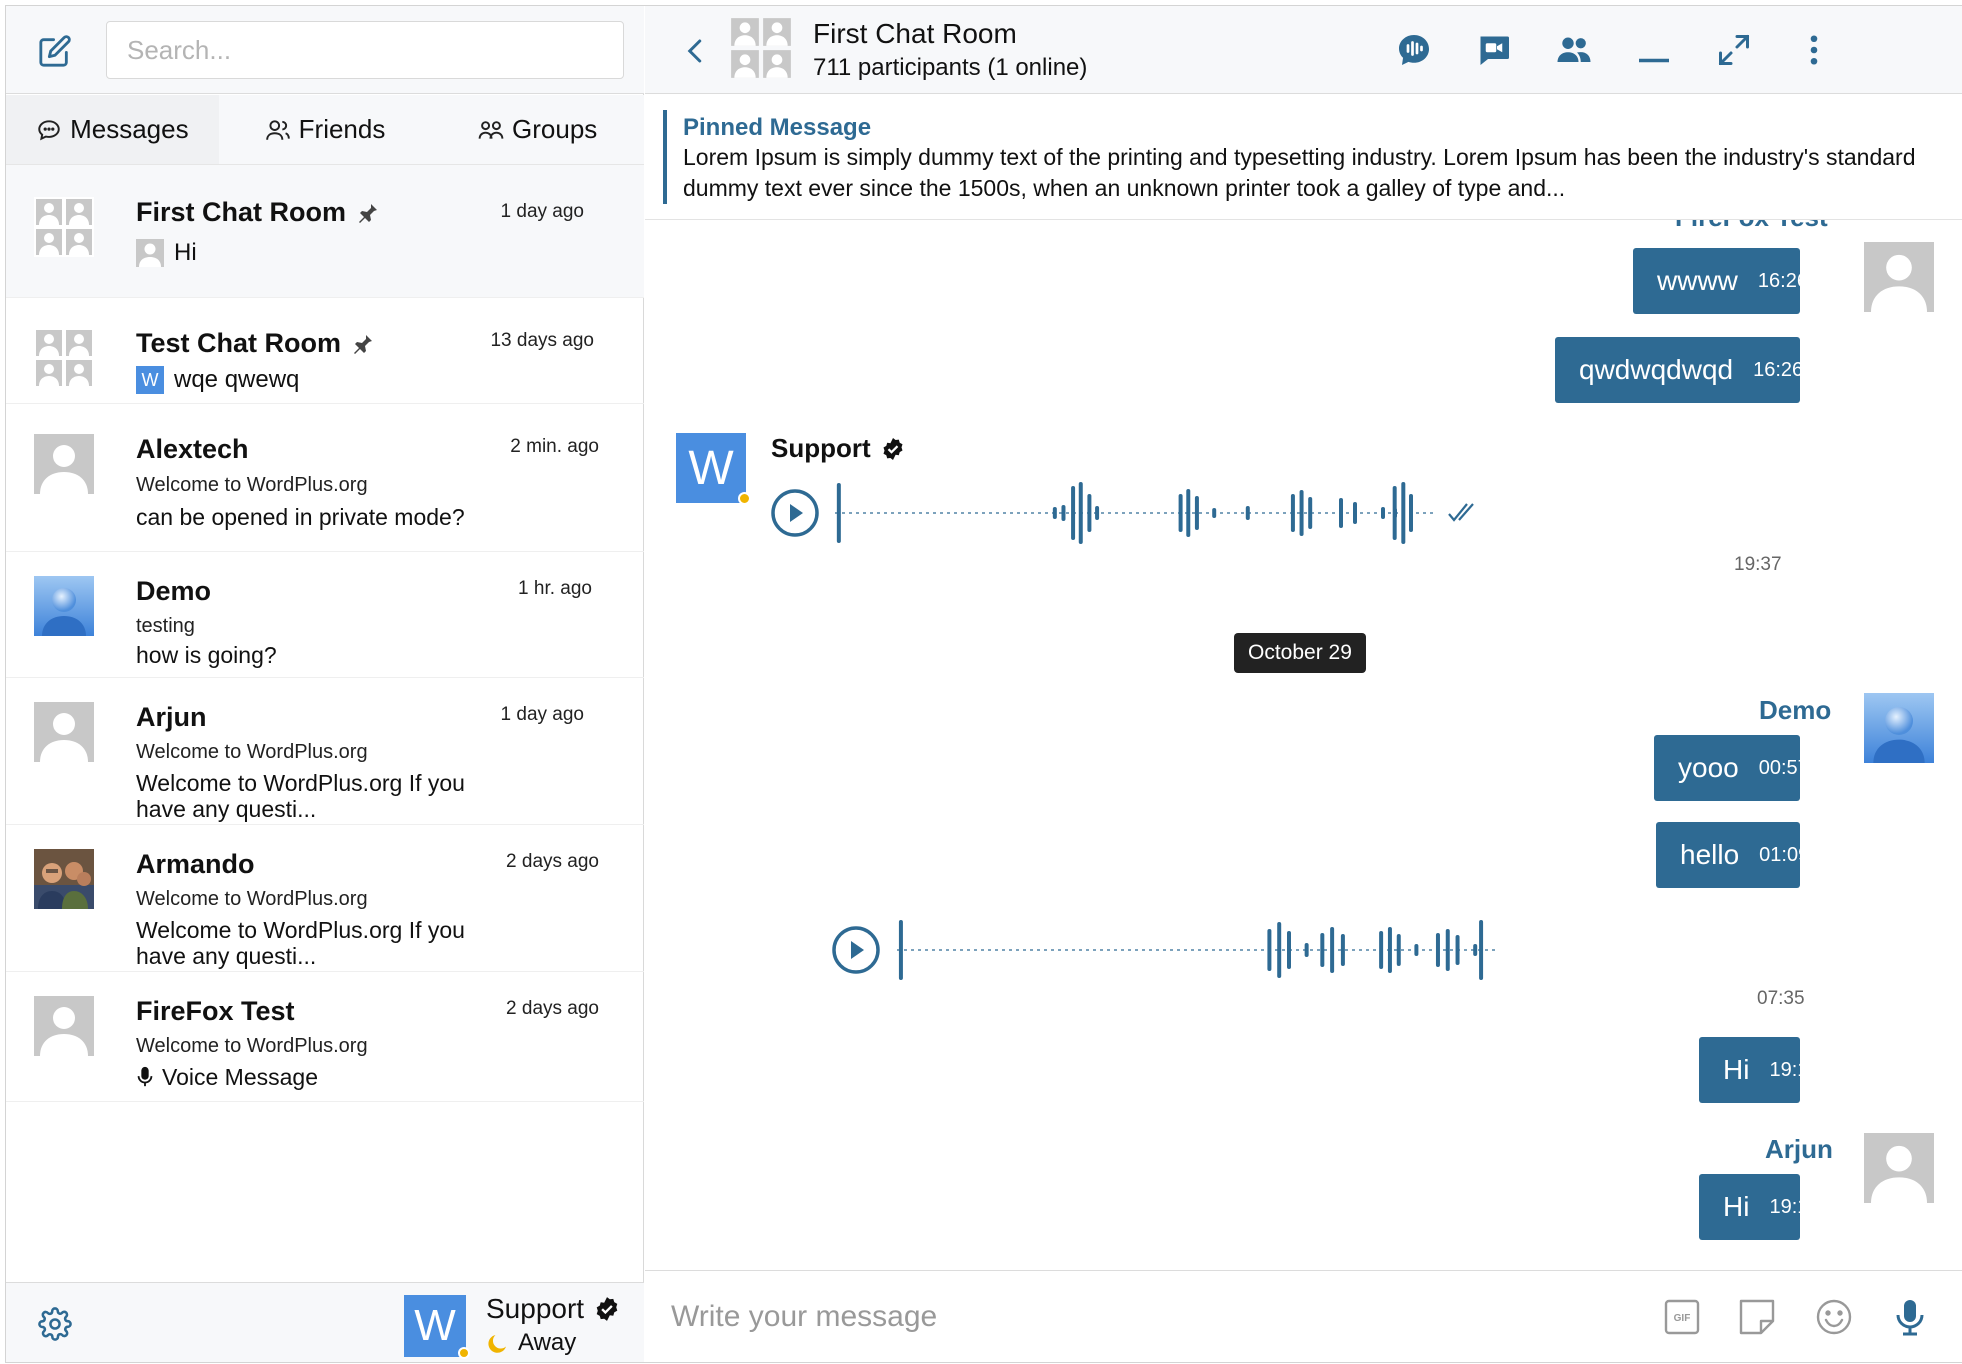 This screenshot has height=1364, width=1962. Describe the element at coordinates (1794, 1206) in the screenshot. I see `message-time: 19:19` at that location.